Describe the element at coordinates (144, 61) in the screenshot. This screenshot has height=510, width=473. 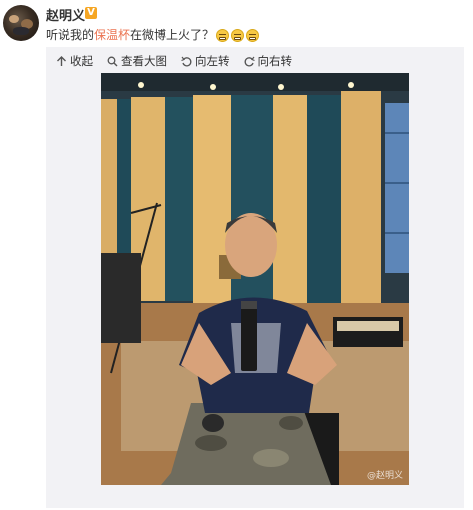
I see `view-large-label: 查看大图` at that location.